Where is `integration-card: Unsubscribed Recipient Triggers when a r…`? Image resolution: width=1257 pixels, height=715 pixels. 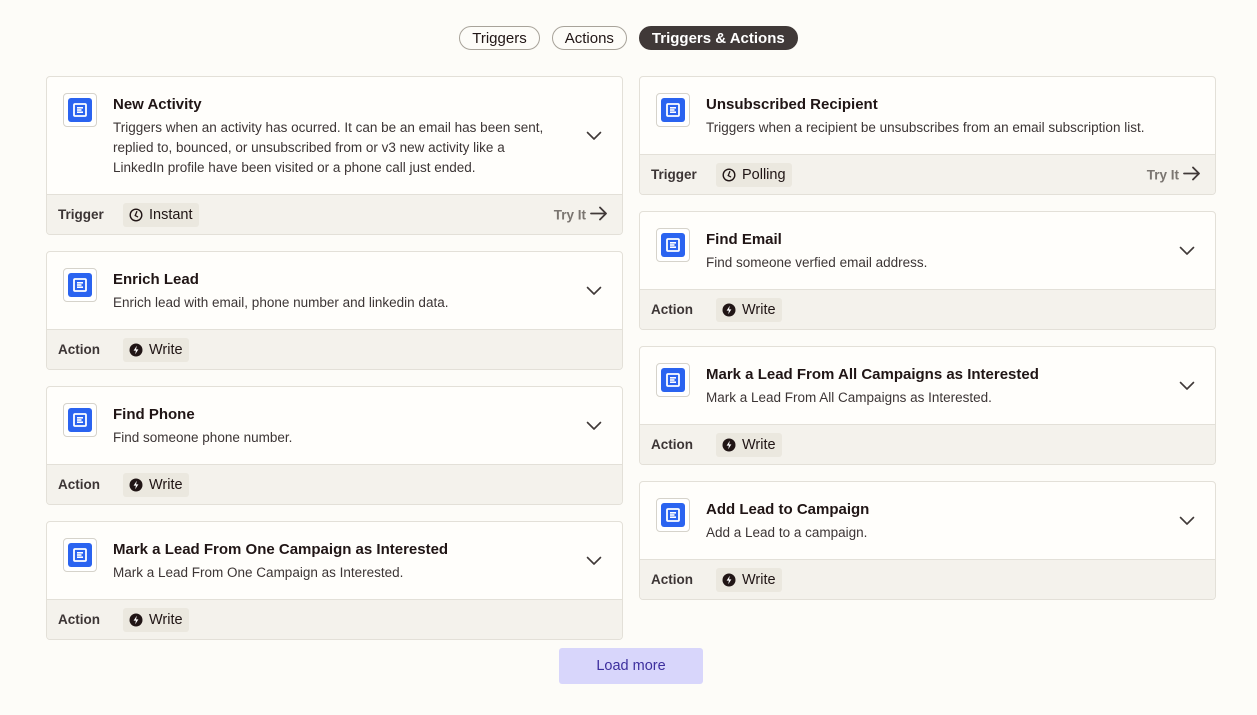
integration-card: Unsubscribed Recipient Triggers when a r… is located at coordinates (927, 135).